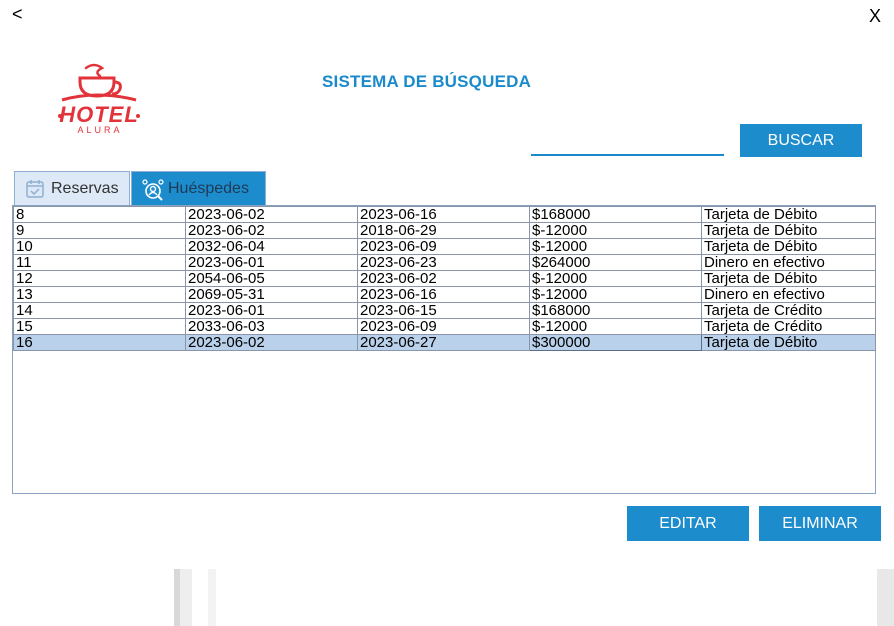  What do you see at coordinates (99, 130) in the screenshot?
I see `svg-text: ALURA` at bounding box center [99, 130].